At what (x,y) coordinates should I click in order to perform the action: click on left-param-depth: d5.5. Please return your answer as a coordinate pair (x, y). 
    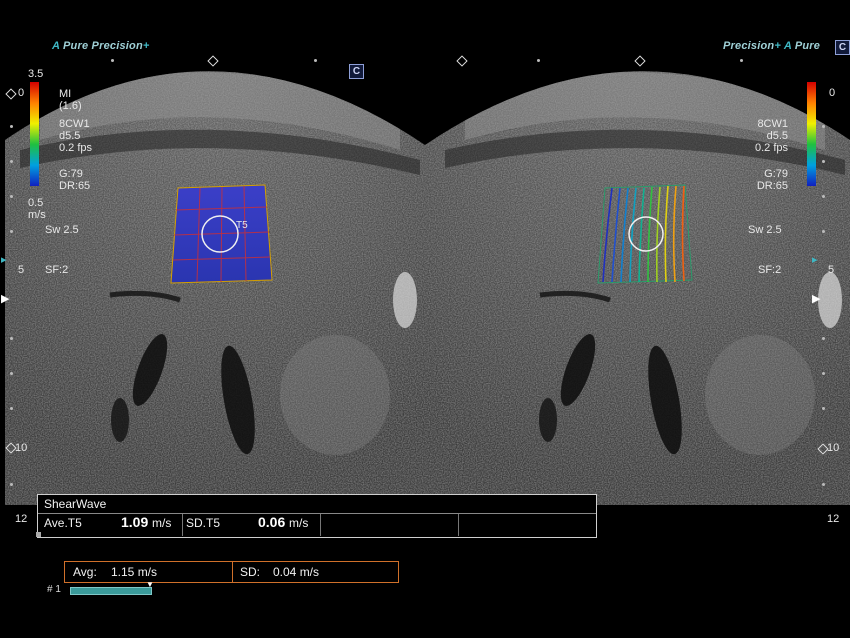
    Looking at the image, I should click on (70, 136).